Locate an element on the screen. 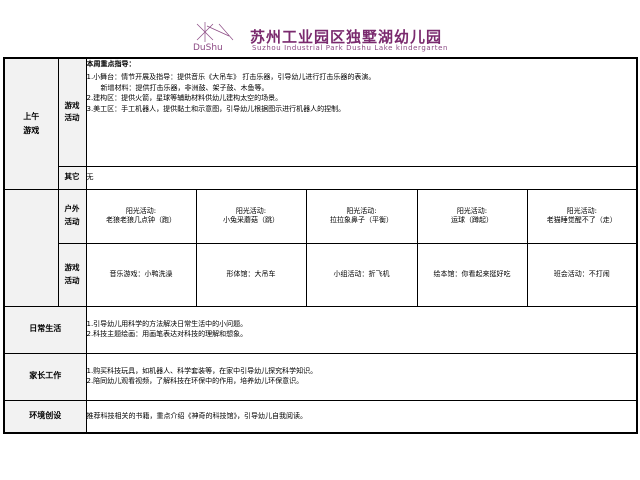 This screenshot has height=480, width=640. afternoon-game-cell: 音乐游戏：小鸭洗澡 is located at coordinates (141, 274).